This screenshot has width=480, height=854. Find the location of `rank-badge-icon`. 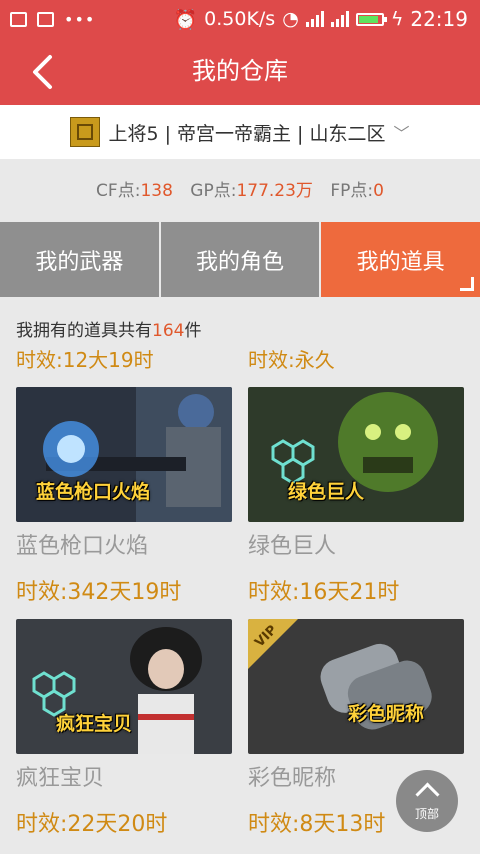

rank-badge-icon is located at coordinates (85, 132).